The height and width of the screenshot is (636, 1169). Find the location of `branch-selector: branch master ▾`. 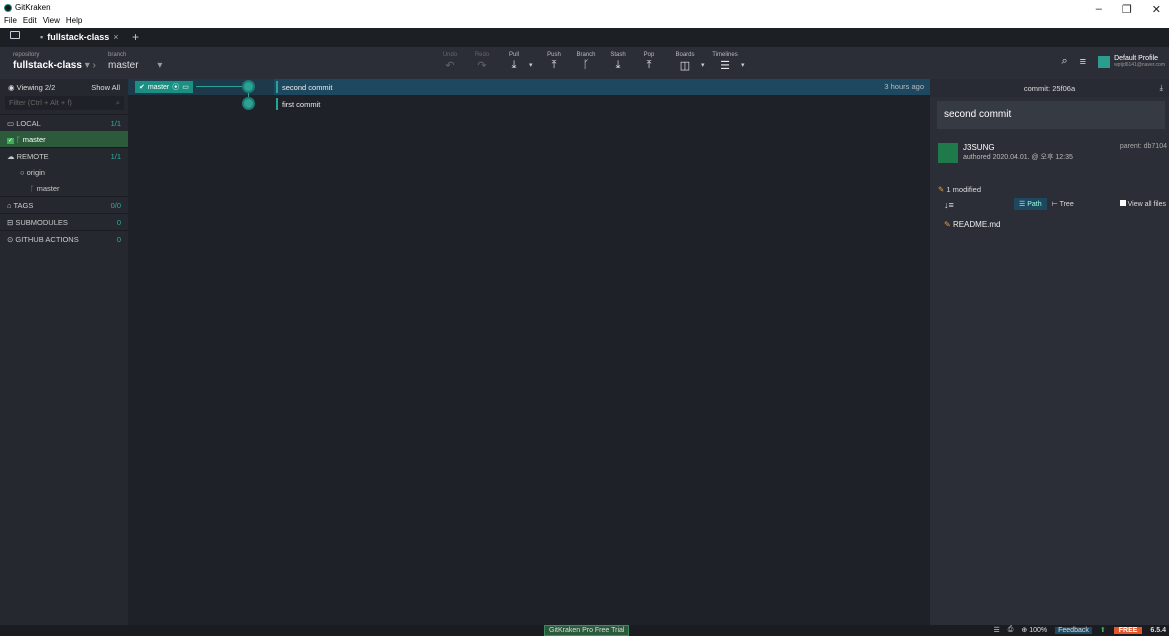

branch-selector: branch master ▾ is located at coordinates (135, 61).